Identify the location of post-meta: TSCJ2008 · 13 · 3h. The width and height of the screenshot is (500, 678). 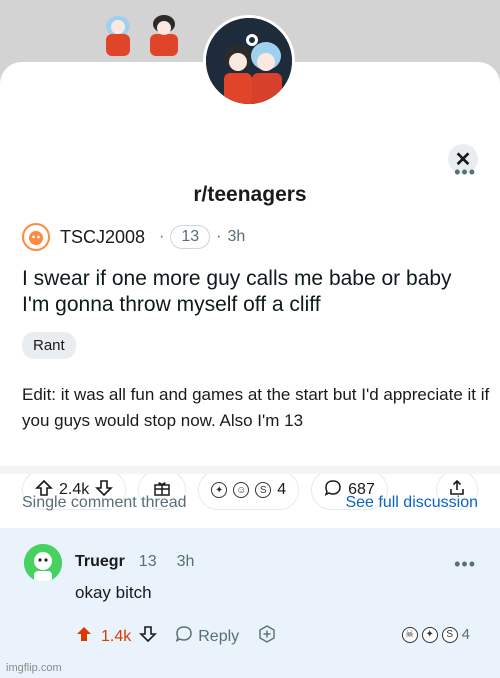
(134, 237).